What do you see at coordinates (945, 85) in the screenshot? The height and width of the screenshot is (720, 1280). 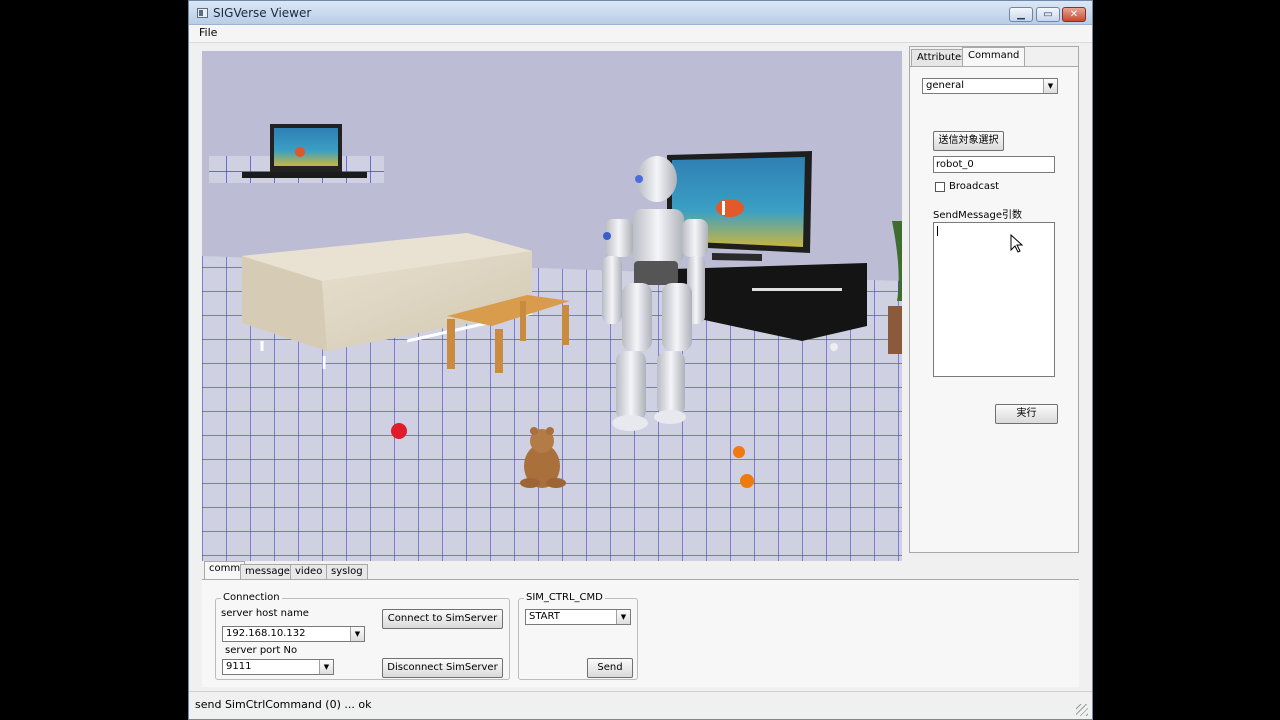 I see `mode-select-value: general` at bounding box center [945, 85].